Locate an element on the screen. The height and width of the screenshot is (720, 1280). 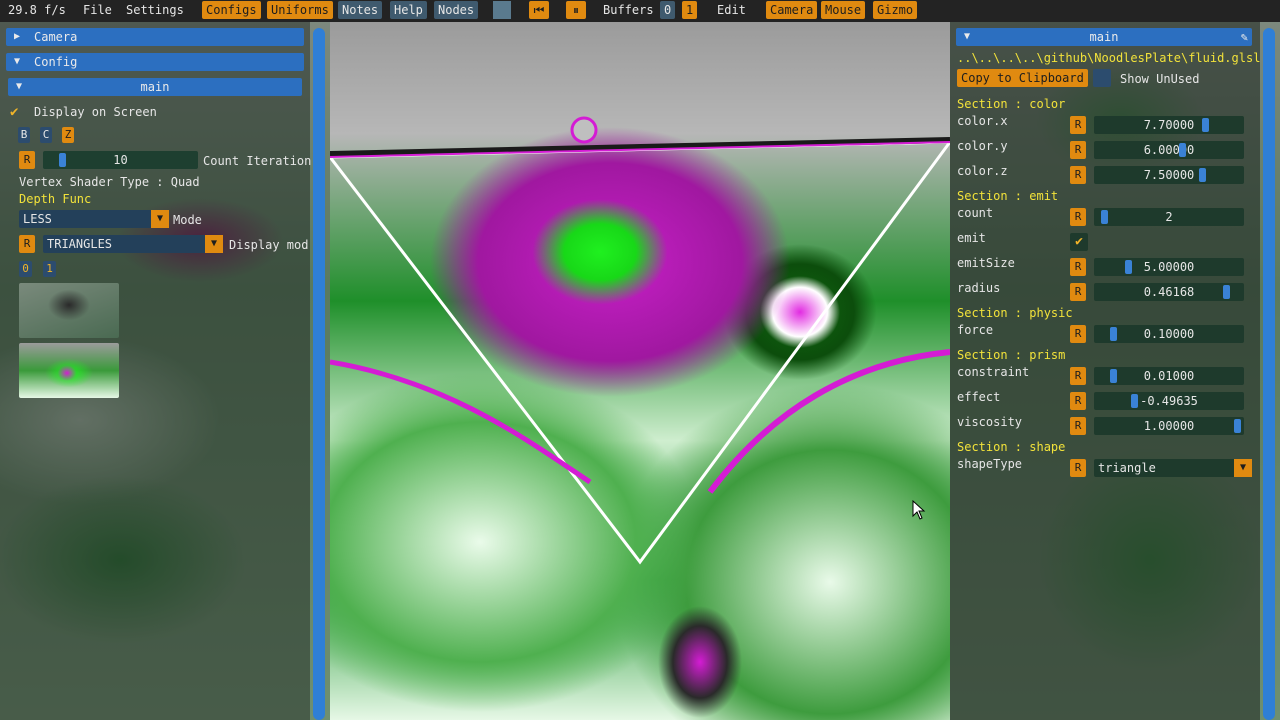
config-header-label: Config is located at coordinates (56, 62).